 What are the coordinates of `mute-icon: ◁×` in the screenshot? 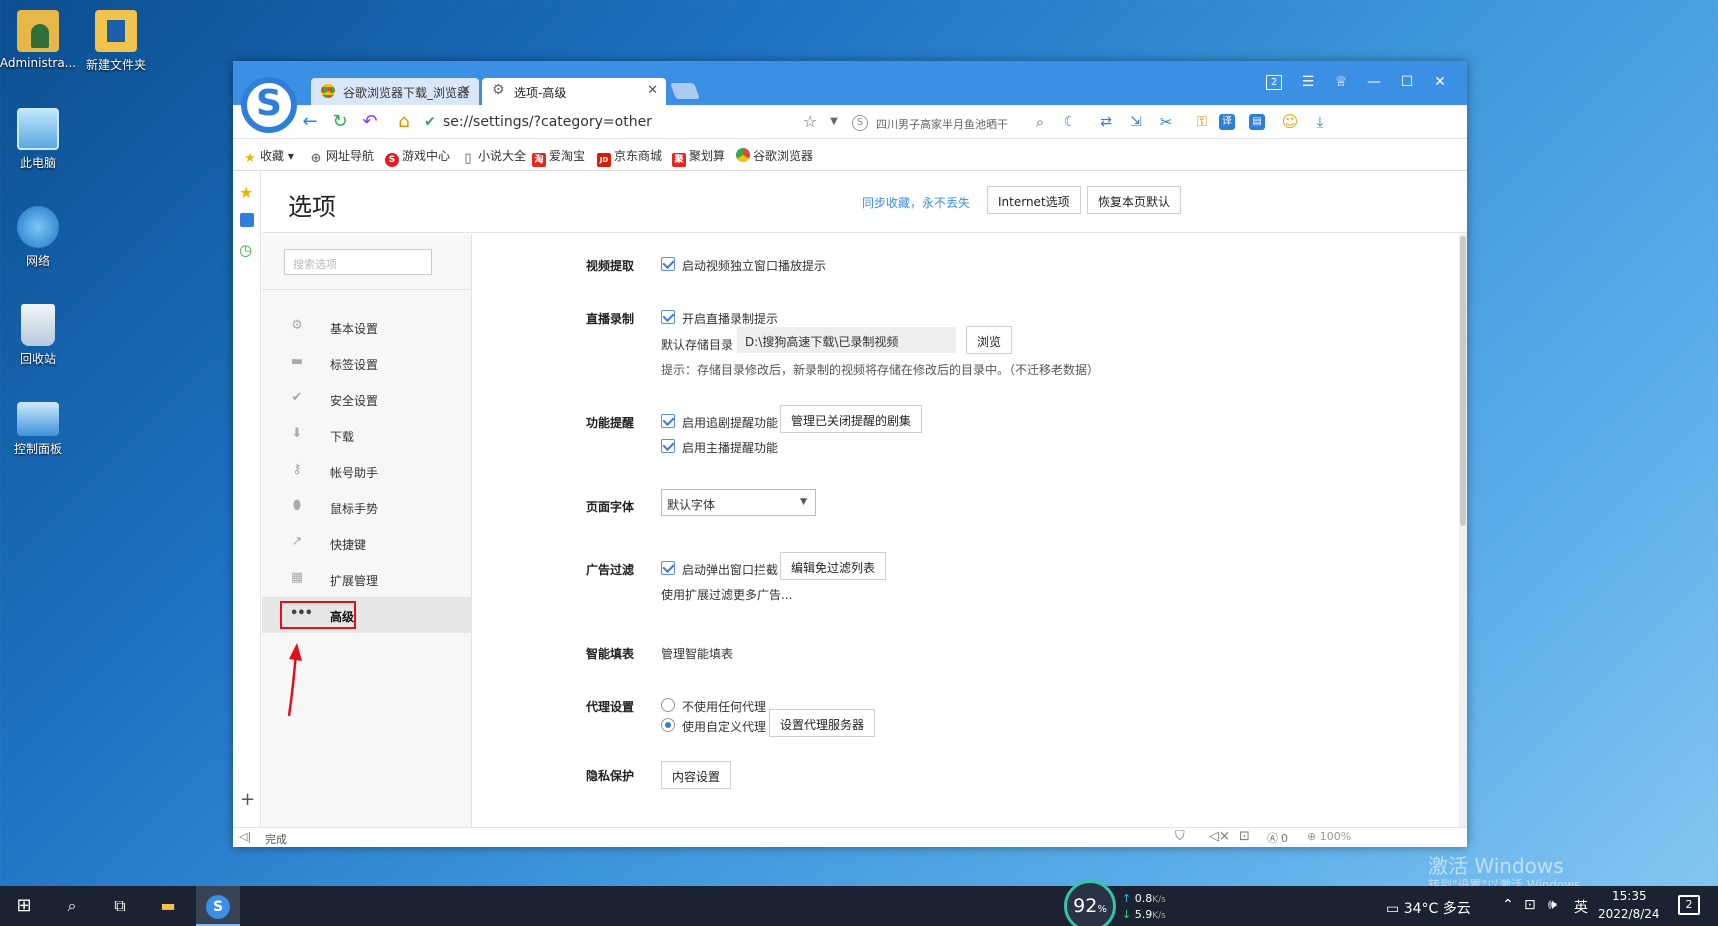 It's located at (1219, 836).